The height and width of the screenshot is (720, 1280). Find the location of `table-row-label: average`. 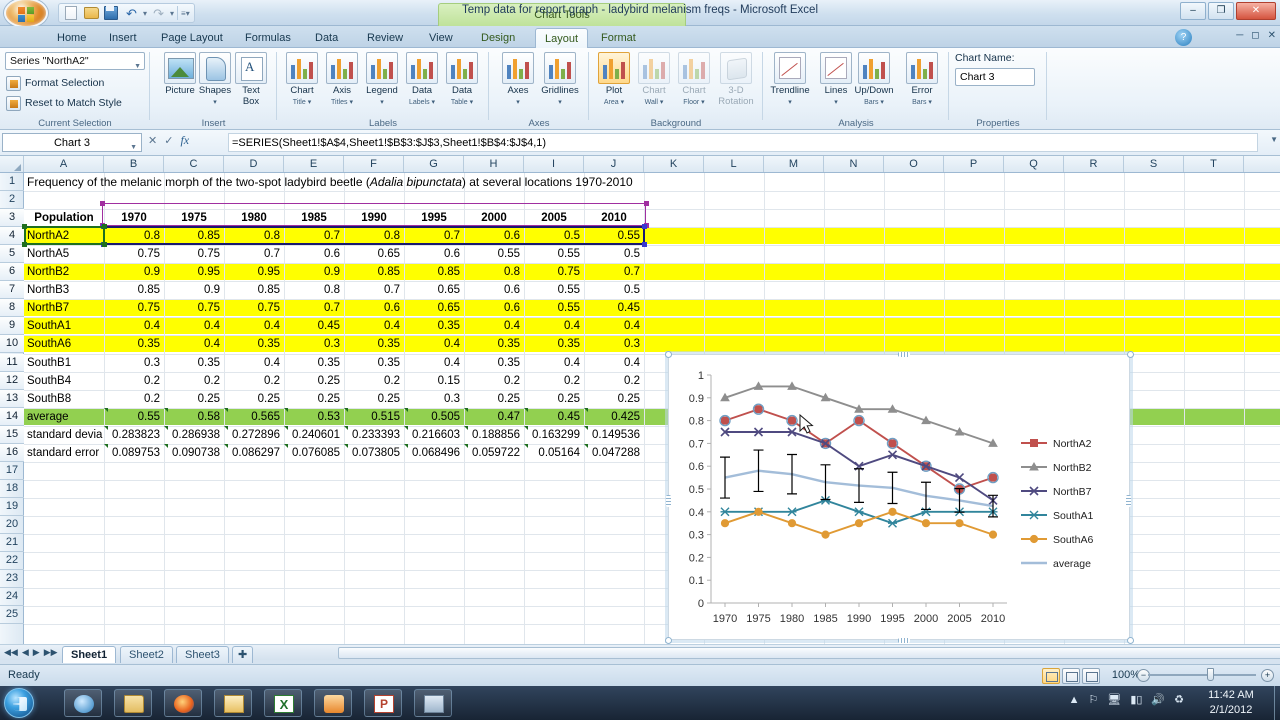

table-row-label: average is located at coordinates (64, 417).